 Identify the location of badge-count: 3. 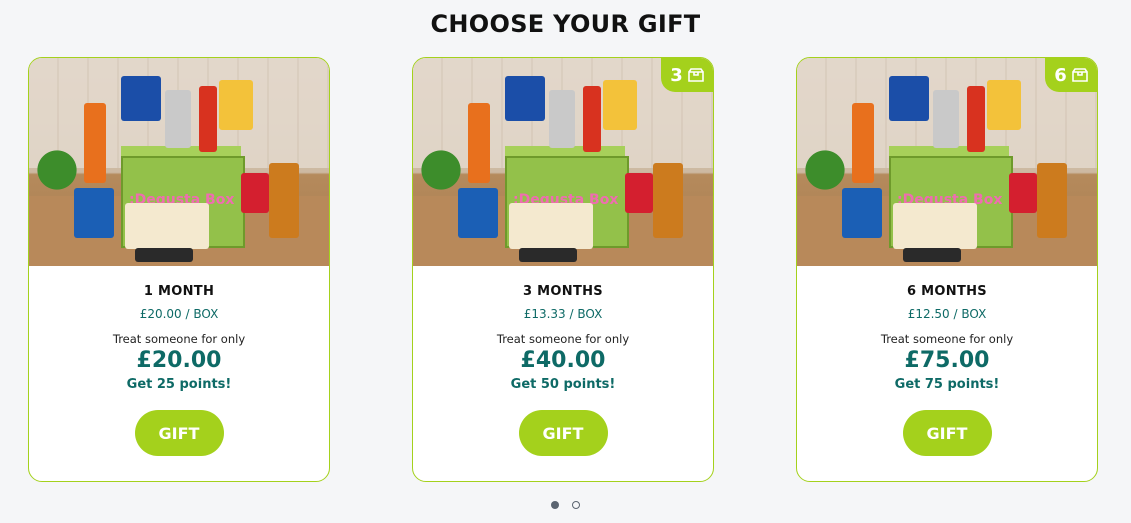
(676, 75).